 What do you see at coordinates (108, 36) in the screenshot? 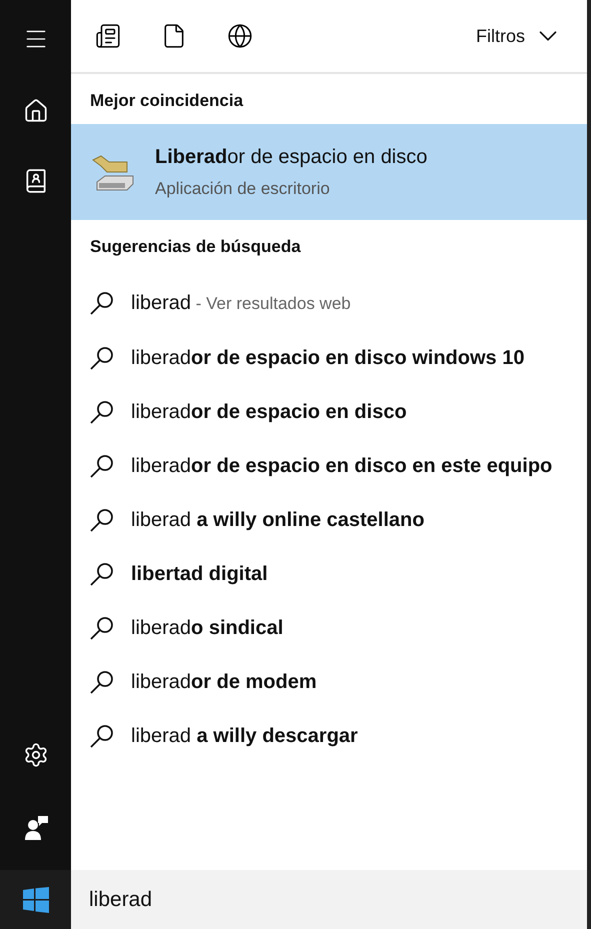
I see `apps-filter-icon` at bounding box center [108, 36].